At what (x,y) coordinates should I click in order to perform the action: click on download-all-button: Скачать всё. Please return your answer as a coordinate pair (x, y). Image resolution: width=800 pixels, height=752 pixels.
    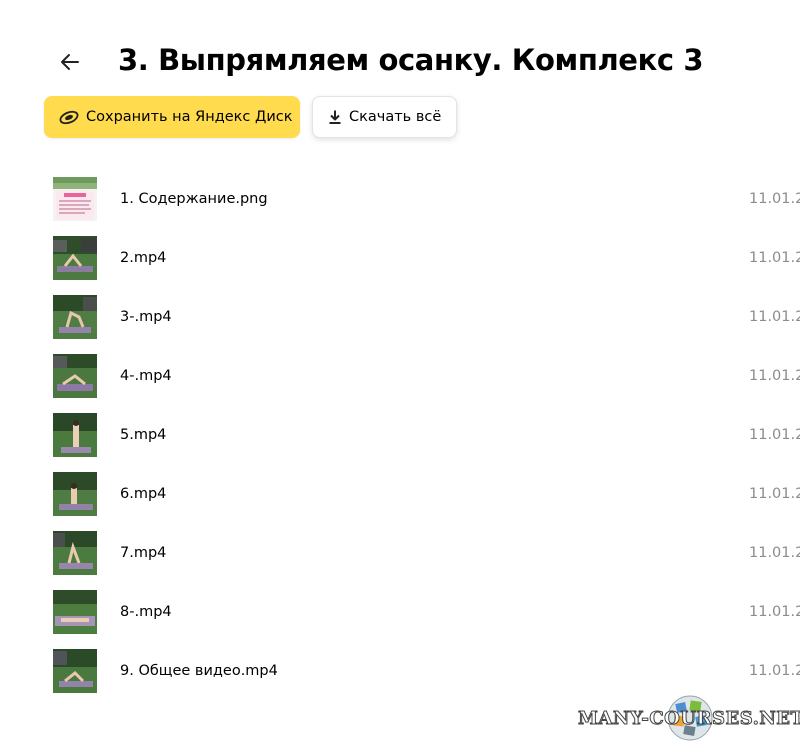
    Looking at the image, I should click on (384, 117).